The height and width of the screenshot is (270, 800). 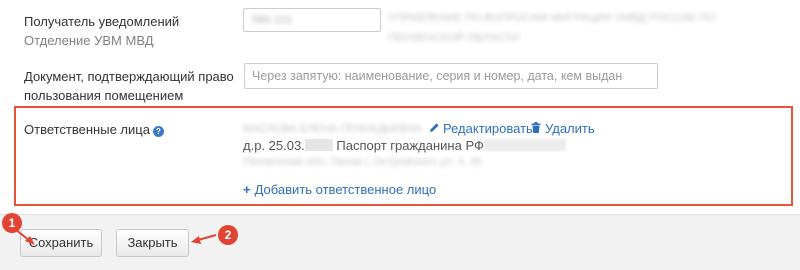 I want to click on birth-date-prefix: д.р. 25.03., so click(x=274, y=145).